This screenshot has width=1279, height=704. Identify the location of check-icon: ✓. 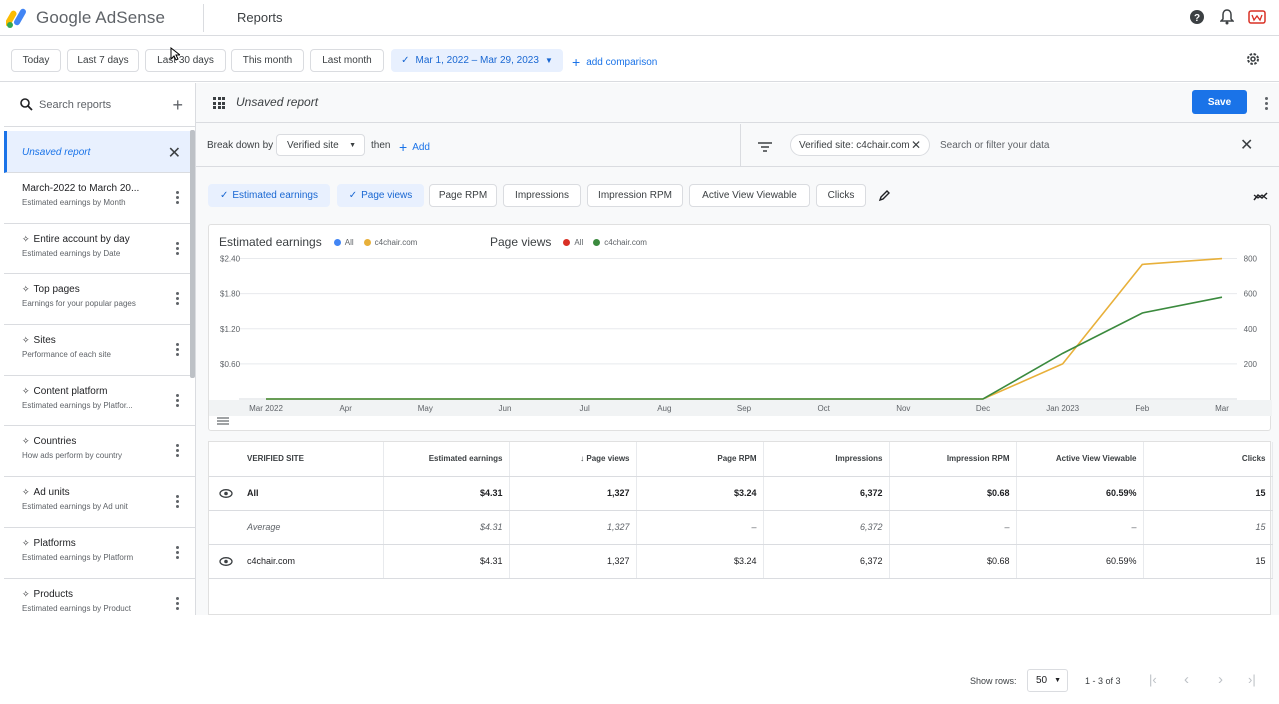
(353, 195).